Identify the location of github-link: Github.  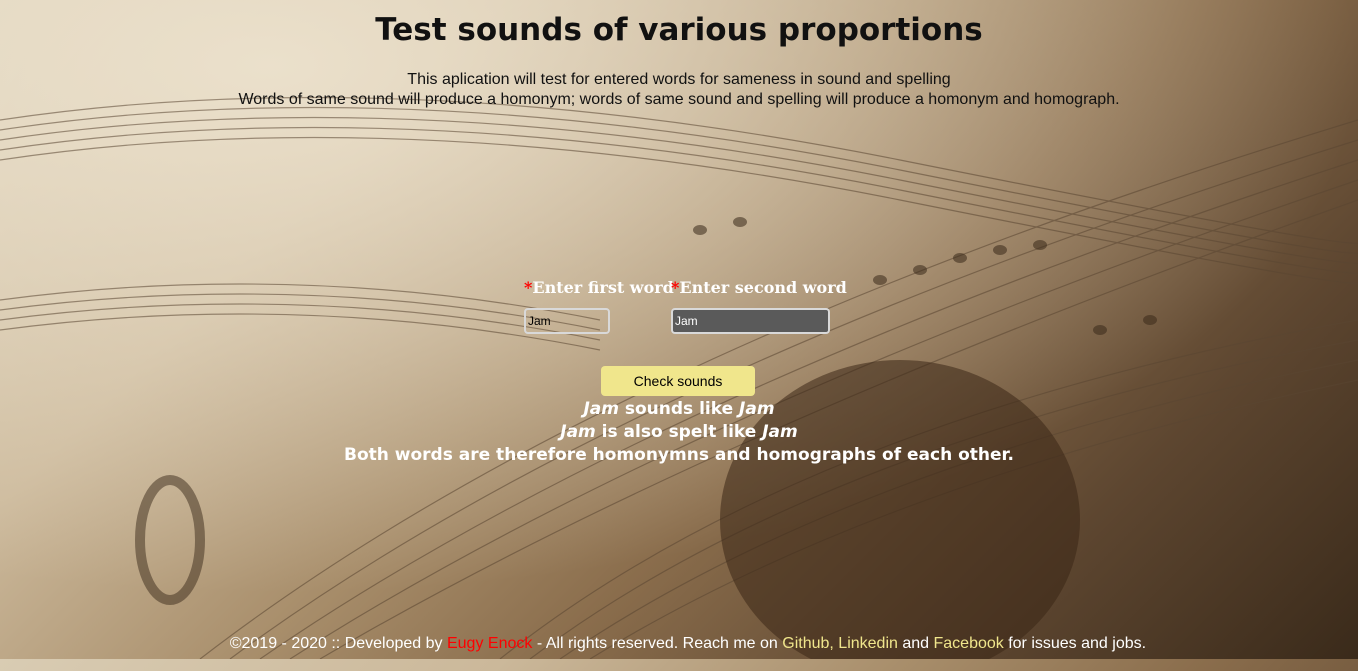
(805, 643).